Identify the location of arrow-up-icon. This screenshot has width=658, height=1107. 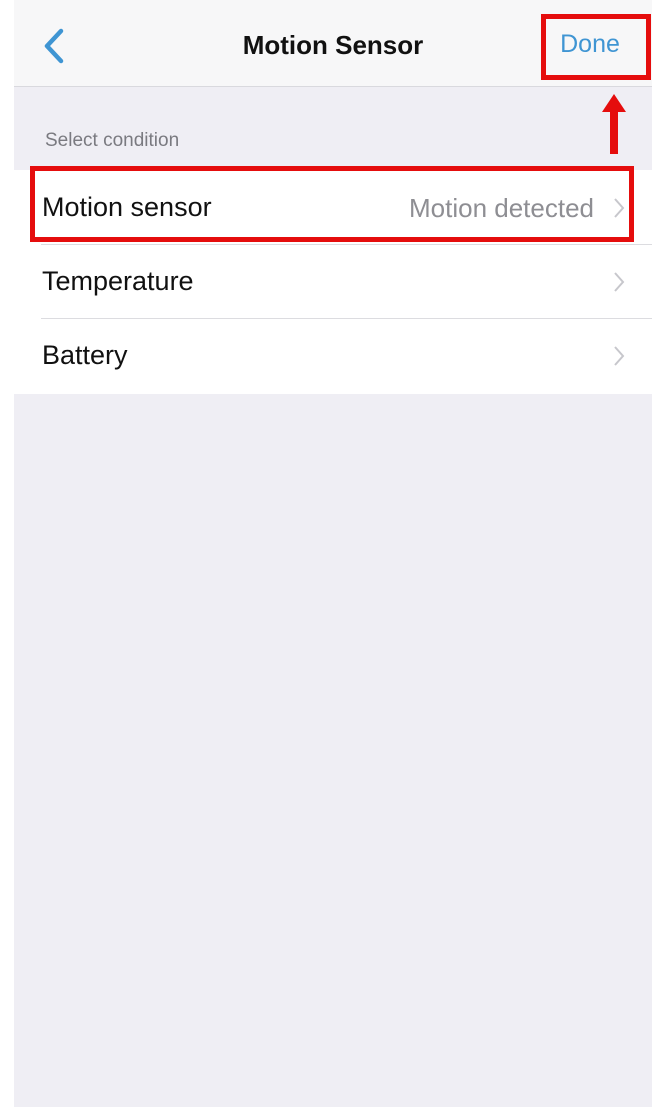
(614, 124).